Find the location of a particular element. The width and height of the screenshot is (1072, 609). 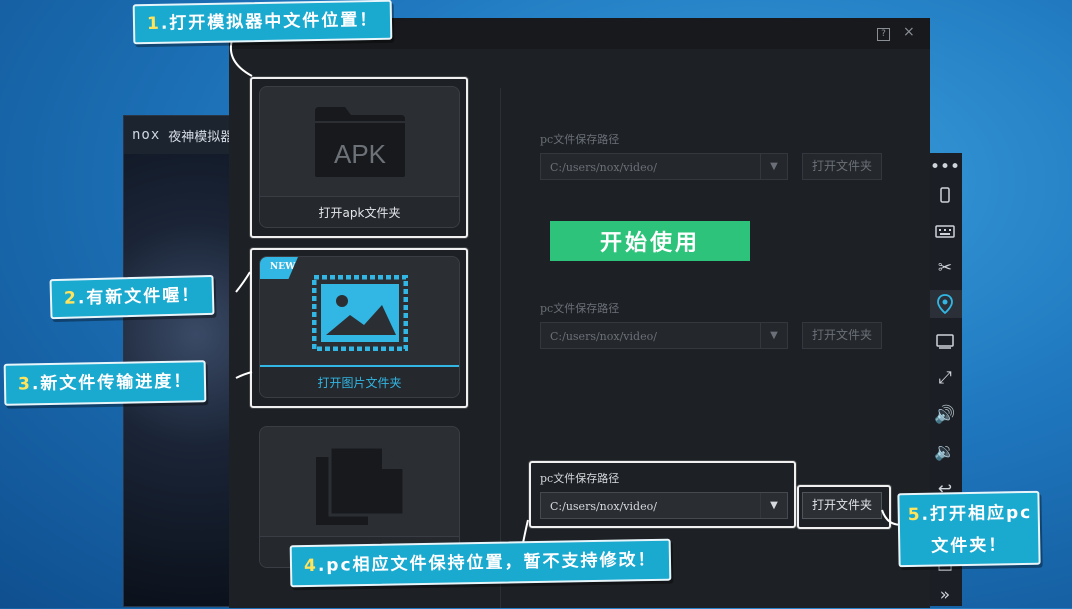

scissors-icon: ✂ is located at coordinates (945, 268).